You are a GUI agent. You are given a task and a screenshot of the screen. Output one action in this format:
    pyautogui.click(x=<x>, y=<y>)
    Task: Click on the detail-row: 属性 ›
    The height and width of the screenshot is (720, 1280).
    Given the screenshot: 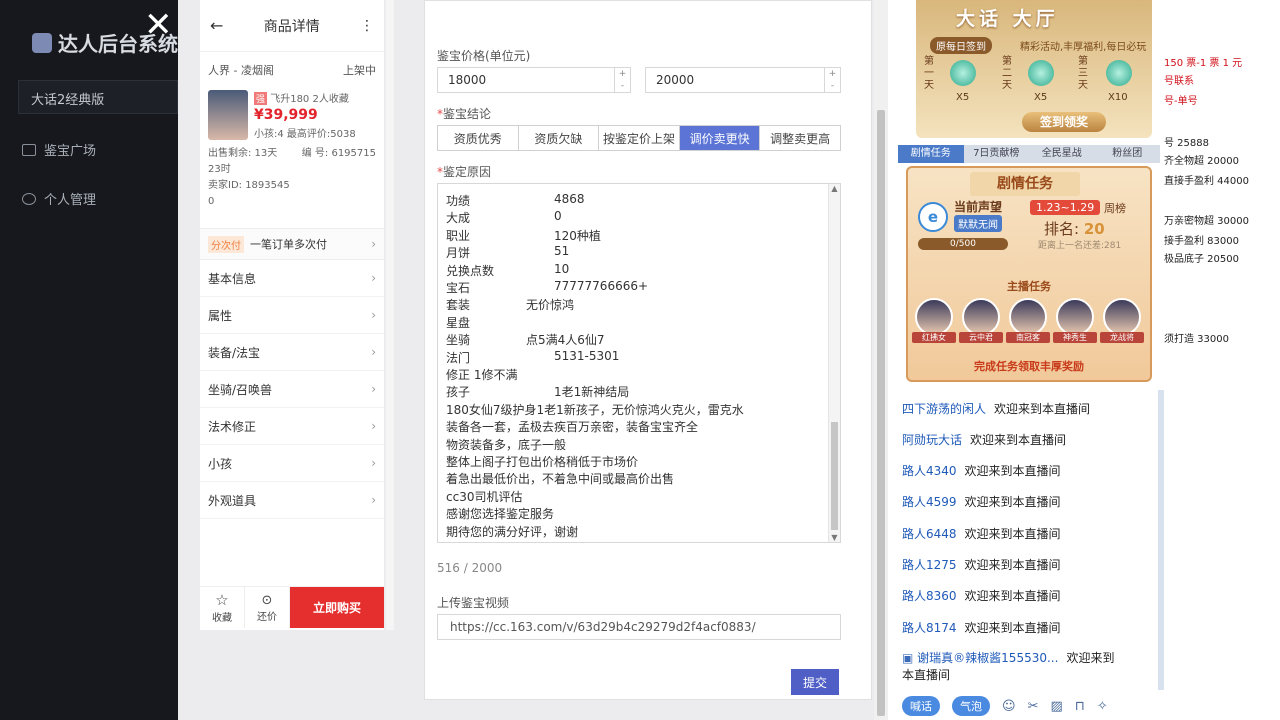 What is the action you would take?
    pyautogui.click(x=292, y=315)
    